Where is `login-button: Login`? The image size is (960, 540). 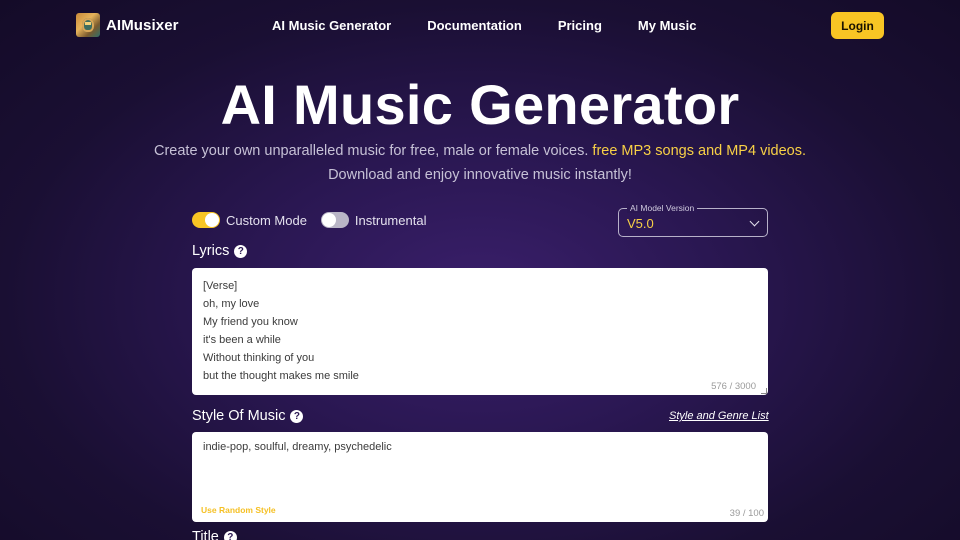 login-button: Login is located at coordinates (857, 25).